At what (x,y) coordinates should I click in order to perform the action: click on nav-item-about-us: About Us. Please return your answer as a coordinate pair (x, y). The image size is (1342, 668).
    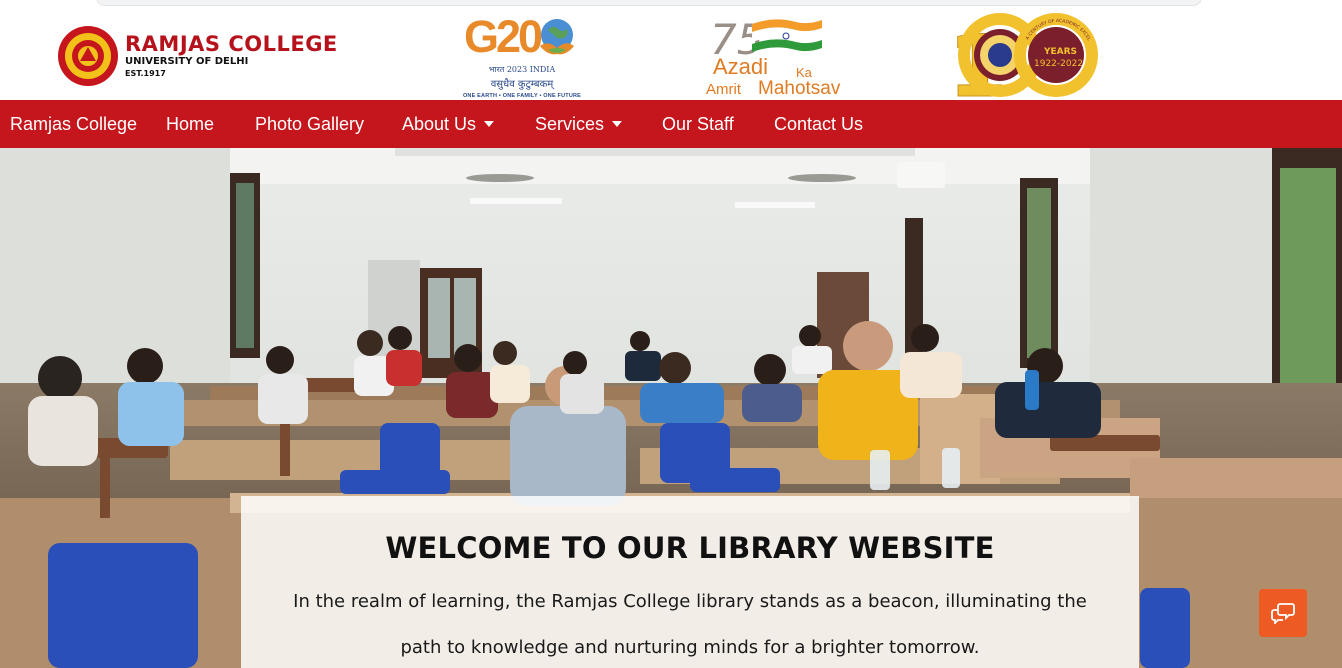
    Looking at the image, I should click on (448, 124).